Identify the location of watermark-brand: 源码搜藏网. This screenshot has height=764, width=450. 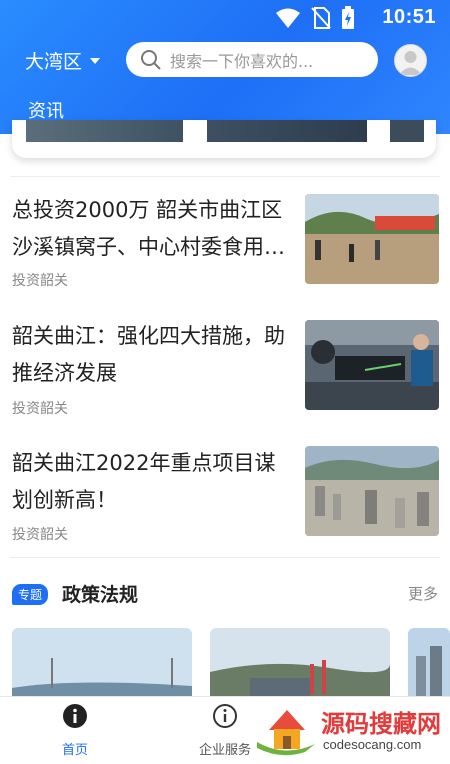
(381, 724).